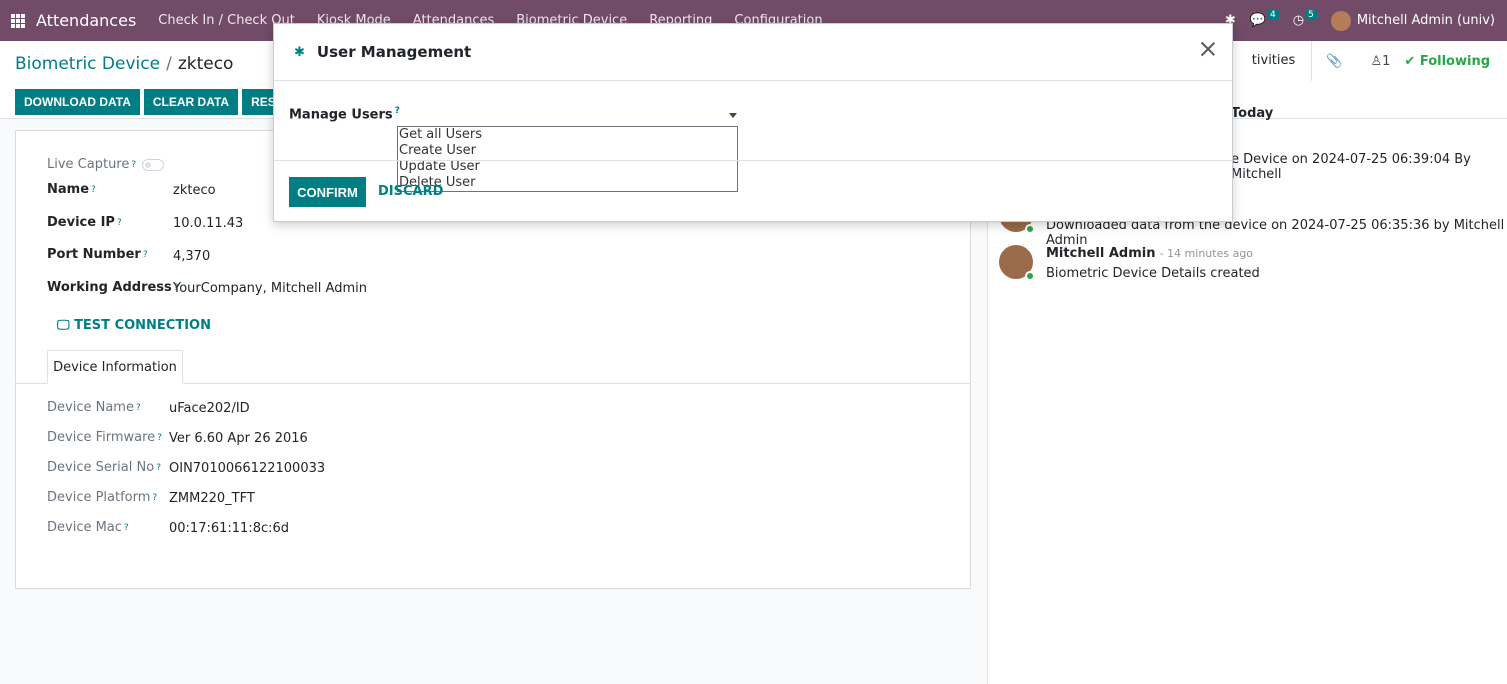  I want to click on ip-row: Device IP?, so click(84, 222).